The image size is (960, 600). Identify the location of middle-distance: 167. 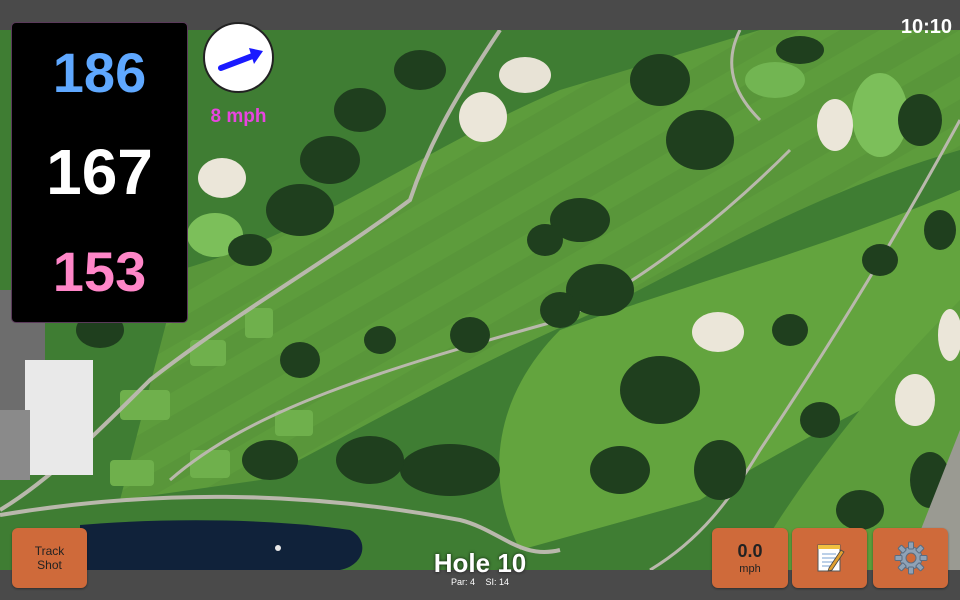
(99, 172).